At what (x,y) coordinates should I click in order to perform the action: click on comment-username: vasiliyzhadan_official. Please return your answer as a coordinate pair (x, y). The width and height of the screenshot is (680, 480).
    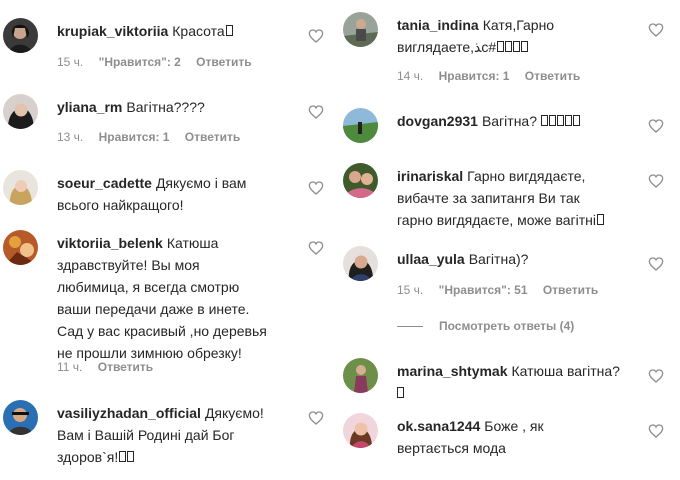
    Looking at the image, I should click on (129, 413).